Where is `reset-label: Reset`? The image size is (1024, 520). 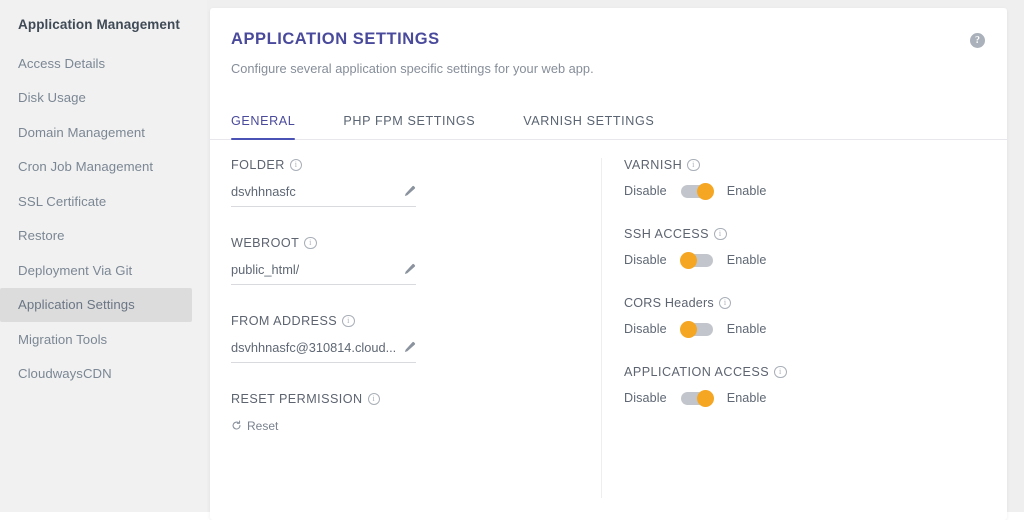 reset-label: Reset is located at coordinates (263, 425).